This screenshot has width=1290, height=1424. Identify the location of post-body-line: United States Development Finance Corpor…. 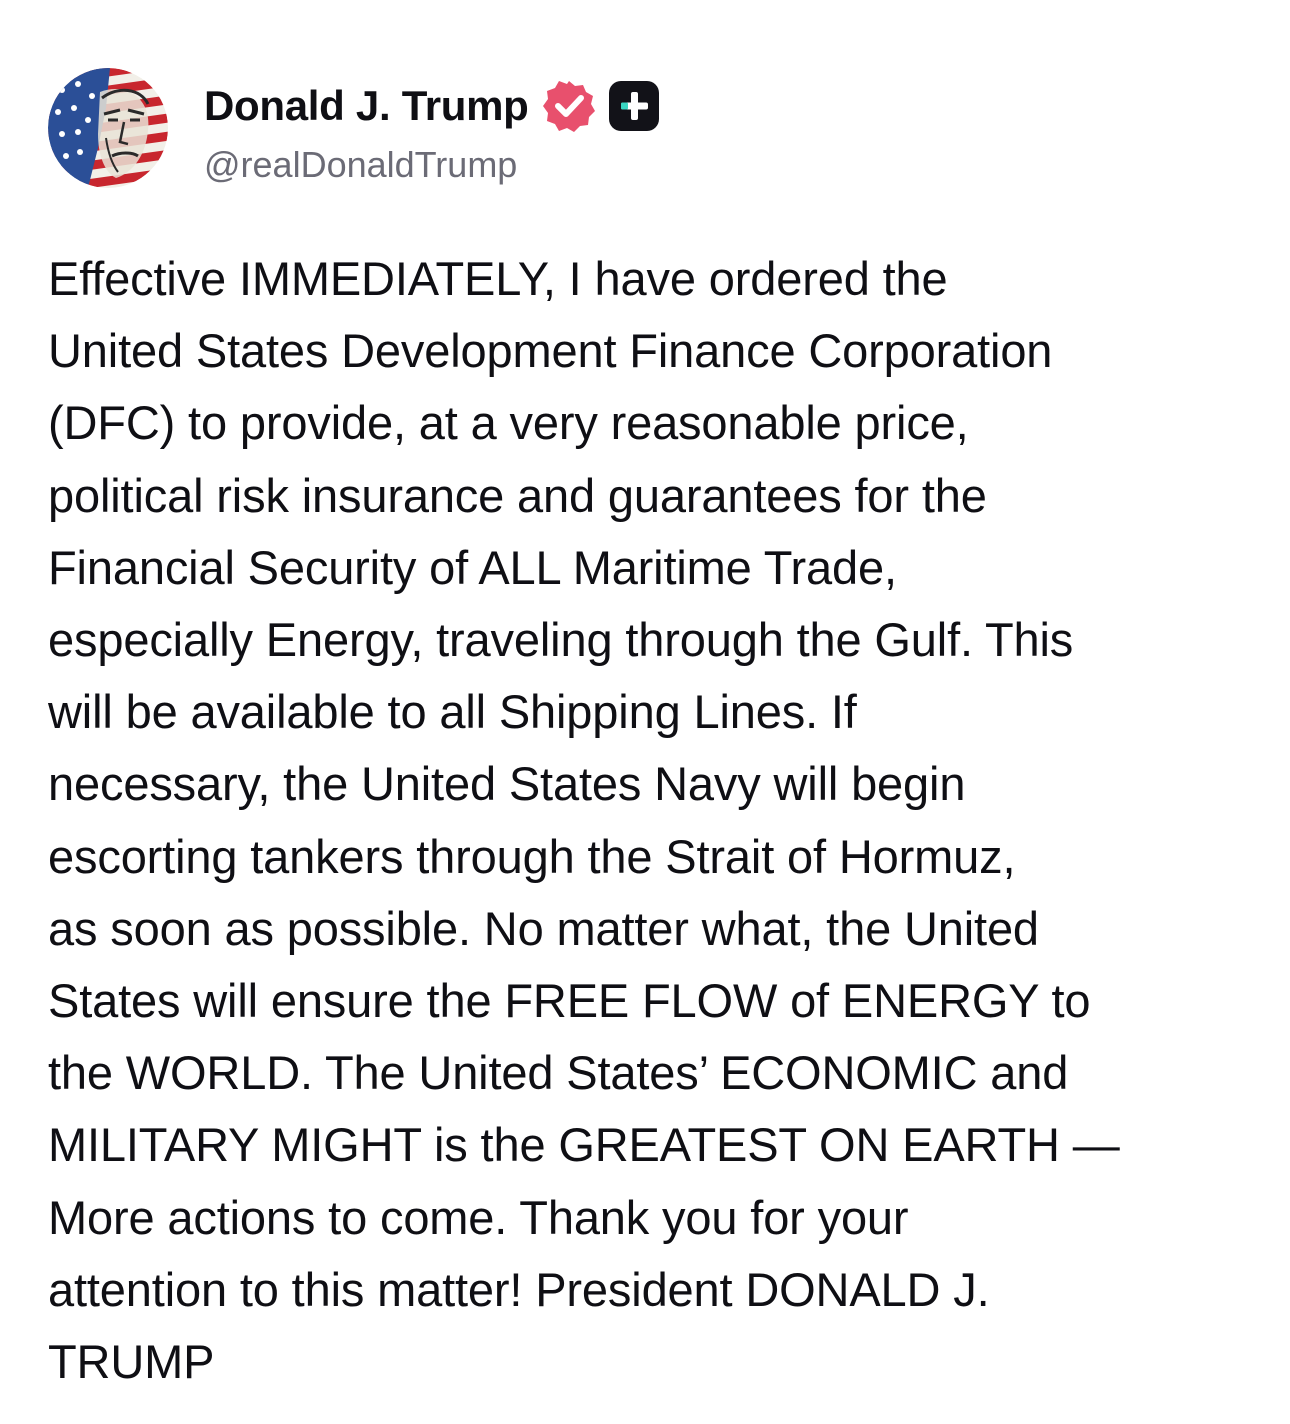
(550, 351).